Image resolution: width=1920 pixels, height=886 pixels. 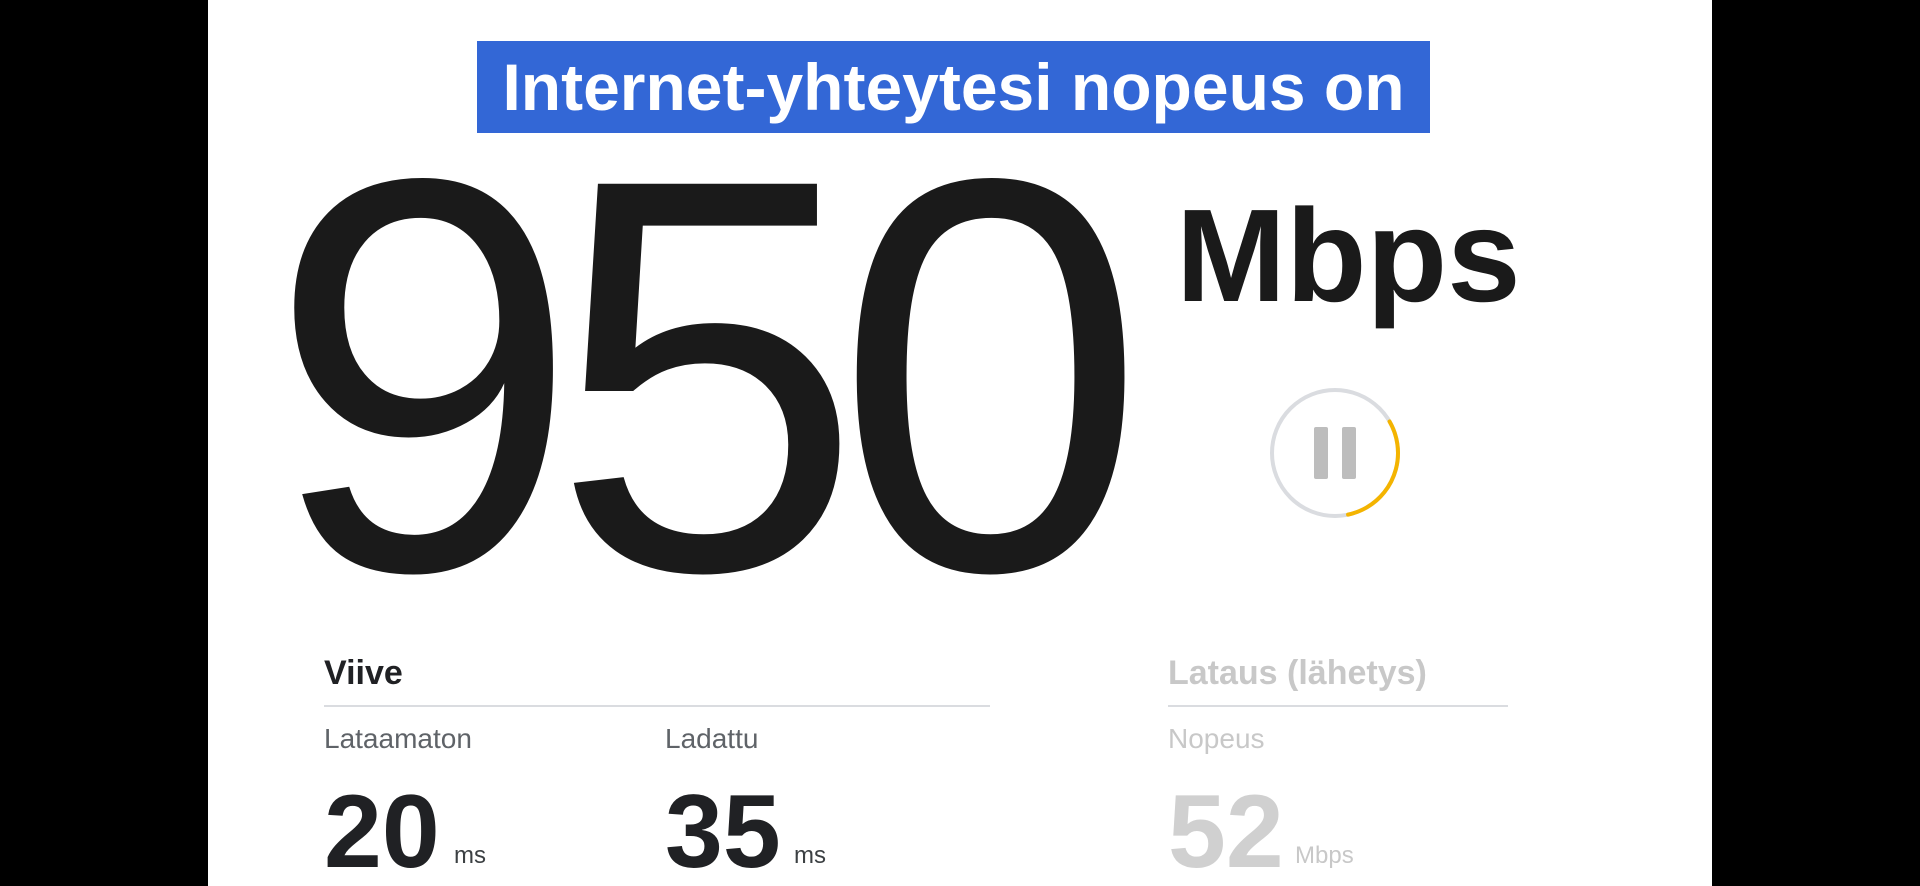 What do you see at coordinates (382, 830) in the screenshot?
I see `unloaded-latency-value: 20` at bounding box center [382, 830].